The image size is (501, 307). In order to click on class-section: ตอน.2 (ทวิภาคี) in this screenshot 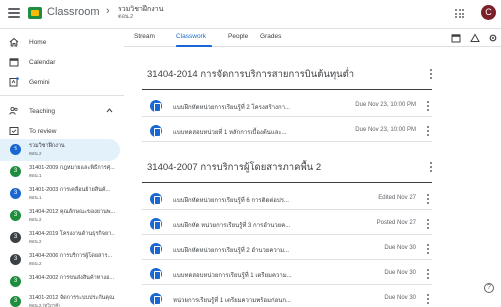, I will do `click(44, 305)`.